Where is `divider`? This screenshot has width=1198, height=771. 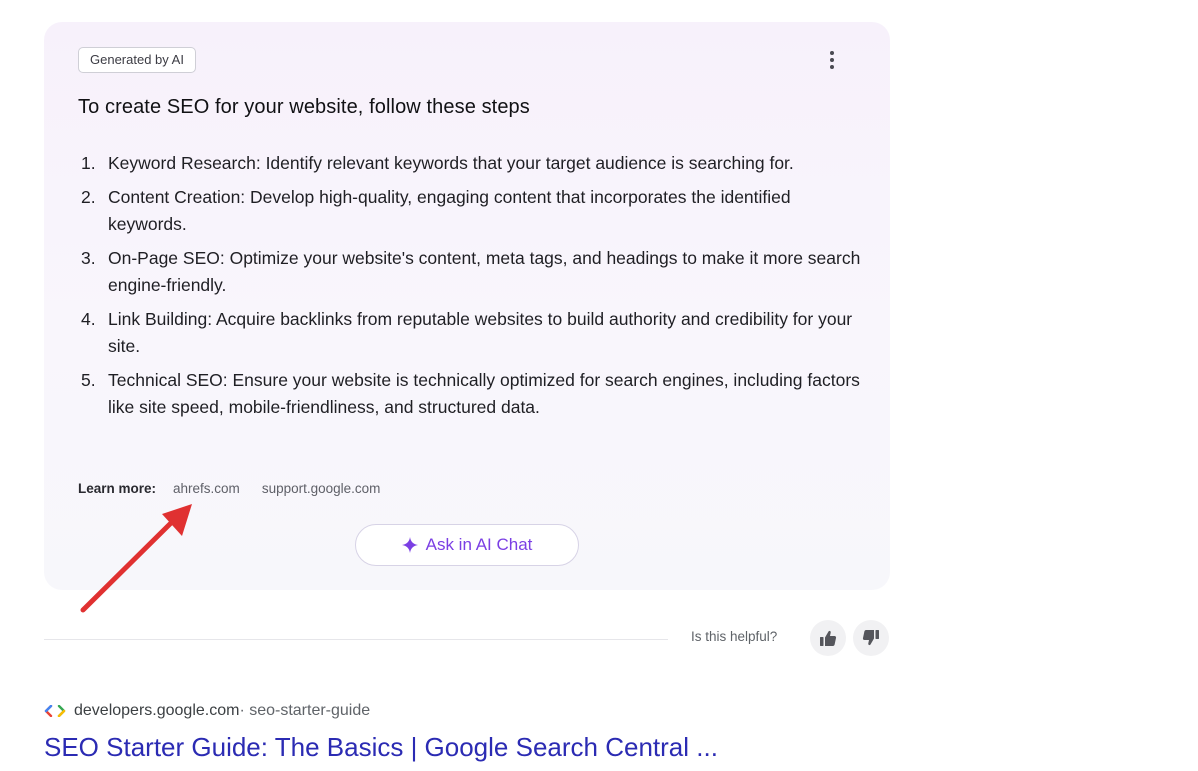
divider is located at coordinates (356, 639).